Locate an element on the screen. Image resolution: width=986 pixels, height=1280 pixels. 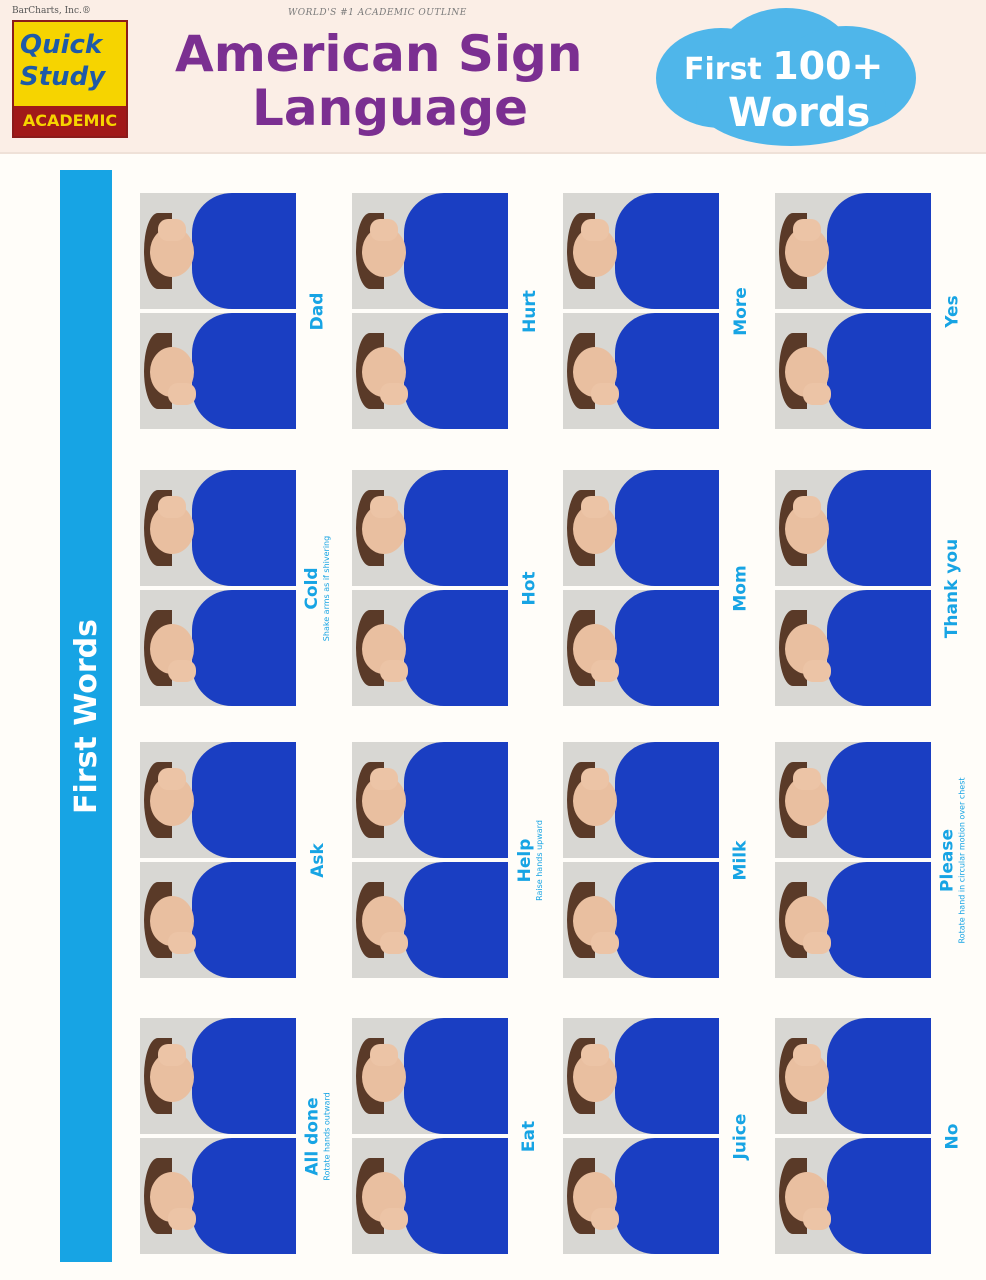
sign-card: No is located at coordinates (868, 1136).